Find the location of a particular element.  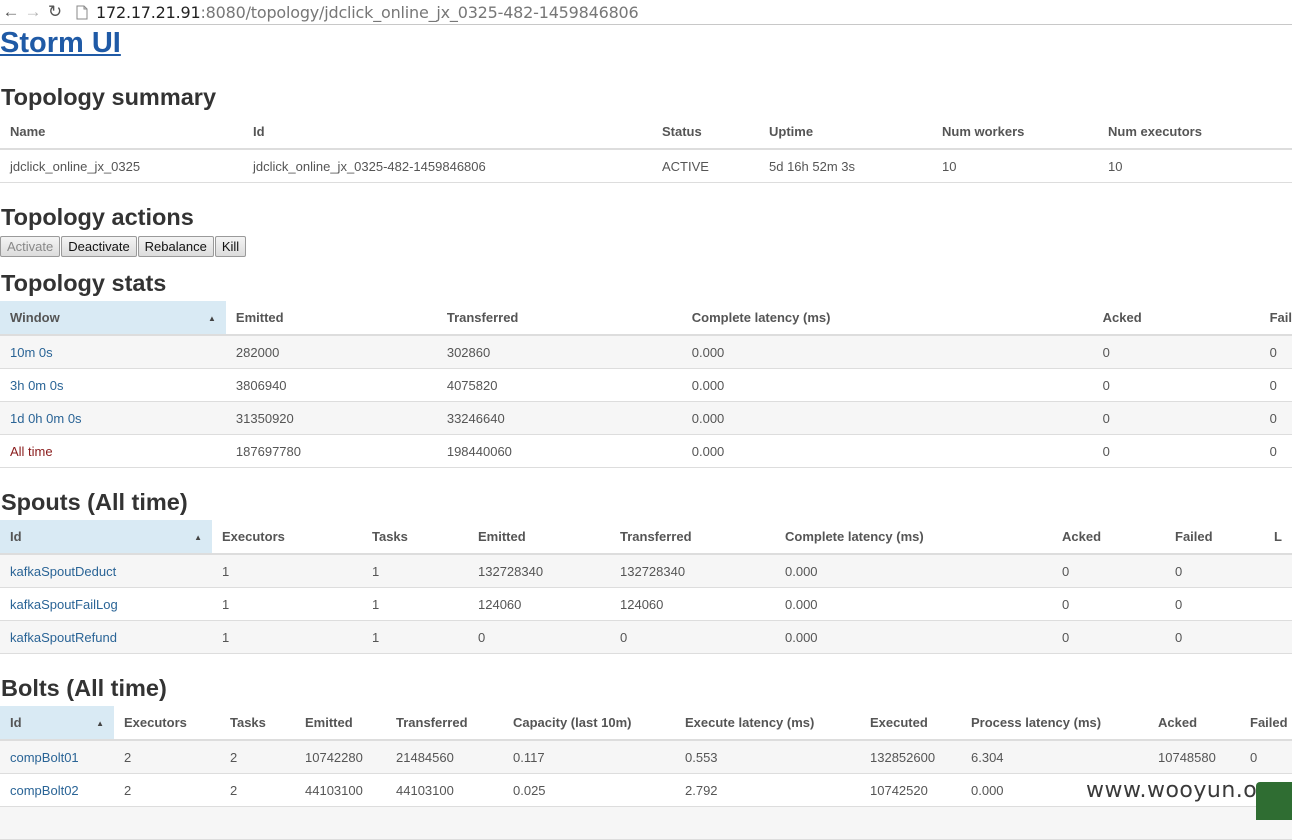

cell: 132728340 is located at coordinates (692, 571).